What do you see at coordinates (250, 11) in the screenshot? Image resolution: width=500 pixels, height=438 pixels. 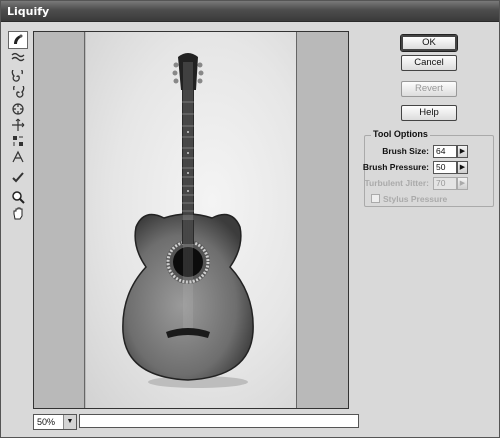 I see `title-bar: Liquify` at bounding box center [250, 11].